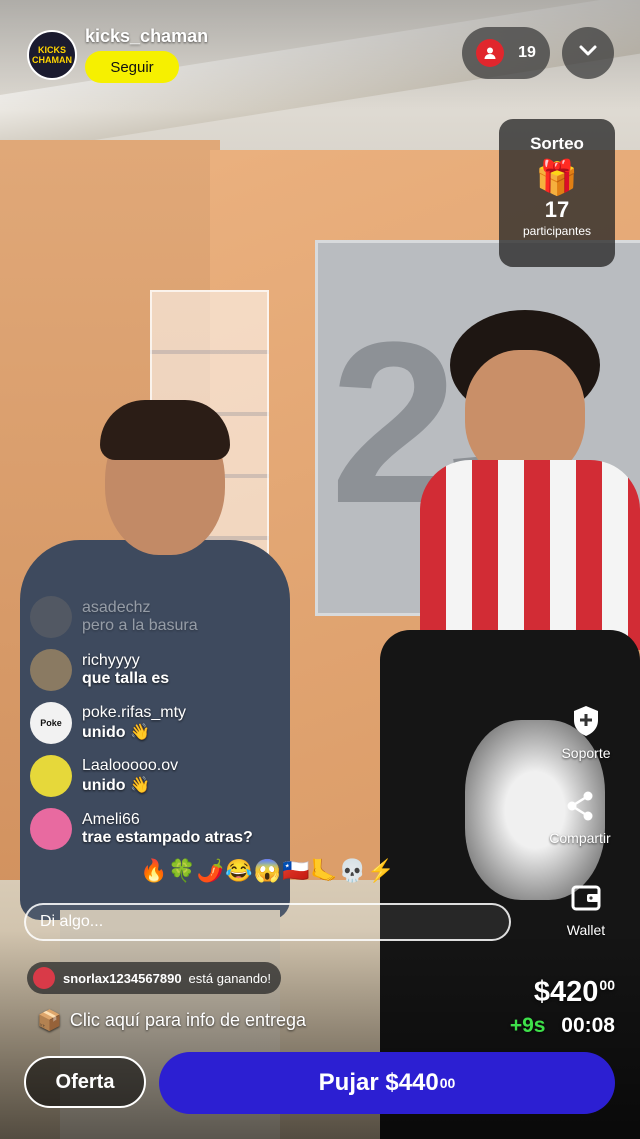 The width and height of the screenshot is (640, 1139). I want to click on chat-message: Laalooooo.ov unido 👋, so click(195, 775).